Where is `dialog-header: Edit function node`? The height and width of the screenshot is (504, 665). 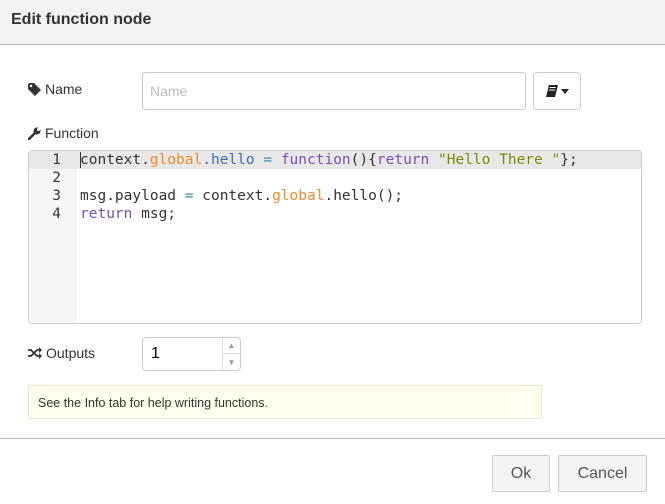
dialog-header: Edit function node is located at coordinates (332, 22).